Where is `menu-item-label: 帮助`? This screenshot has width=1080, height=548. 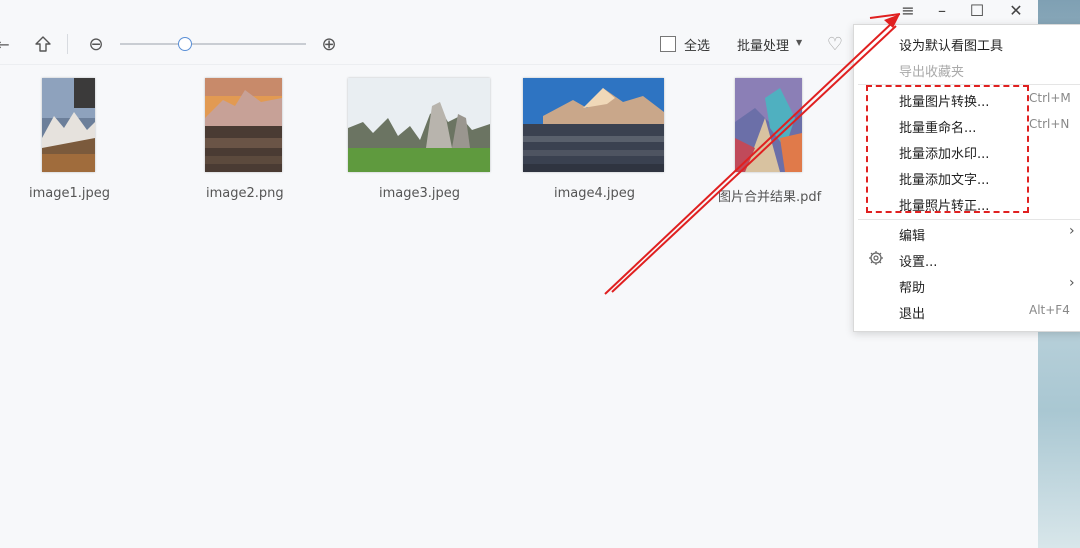
menu-item-label: 帮助 is located at coordinates (912, 288).